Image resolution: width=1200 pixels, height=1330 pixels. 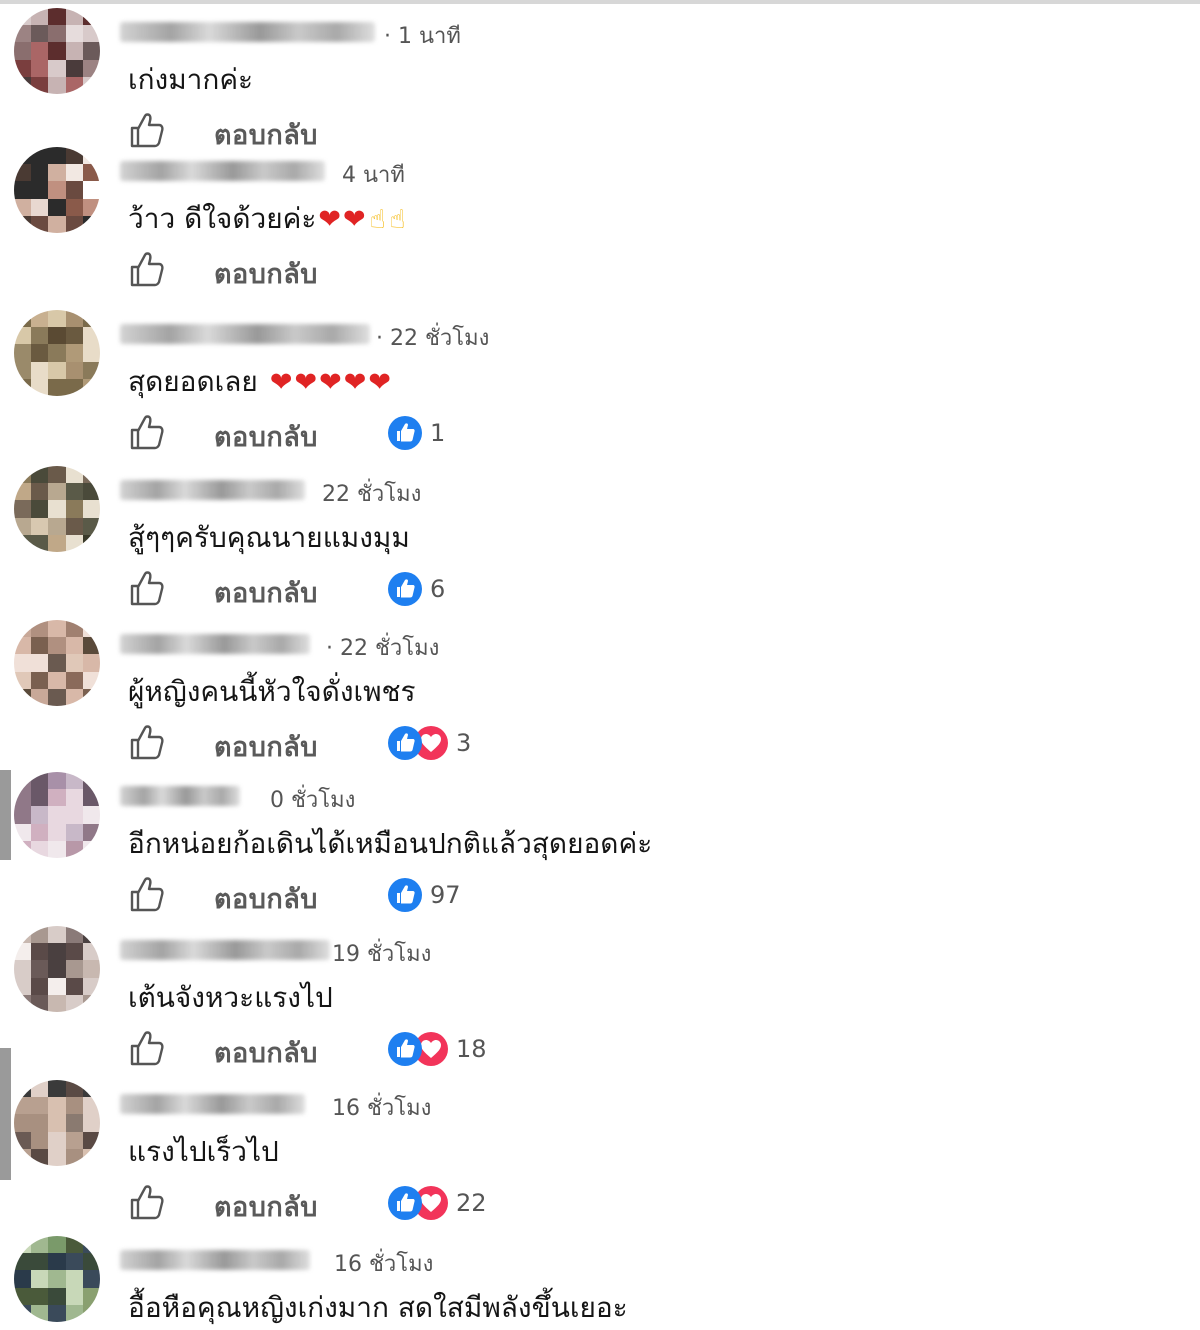 I want to click on comment-text-content: แรงไปเร็วไป, so click(x=203, y=1151).